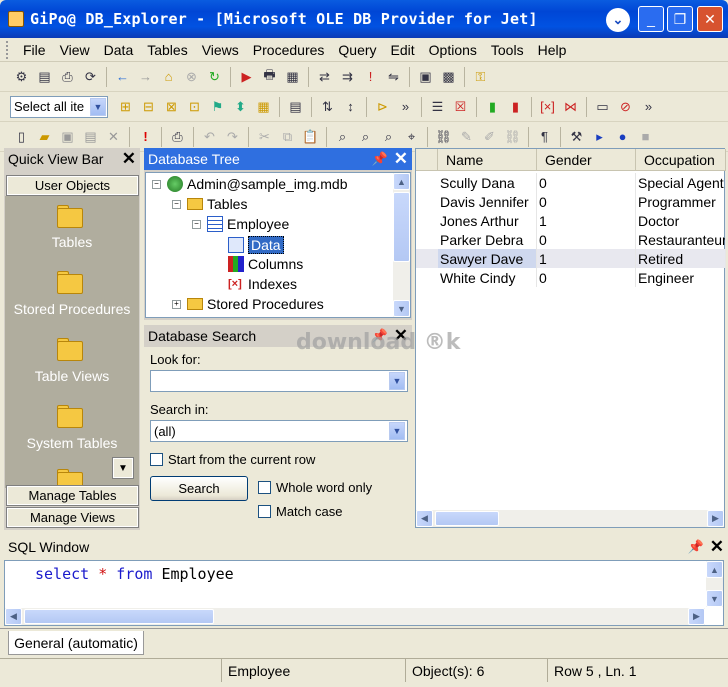 This screenshot has width=728, height=687. Describe the element at coordinates (681, 258) in the screenshot. I see `cell-occupation: Retired` at that location.